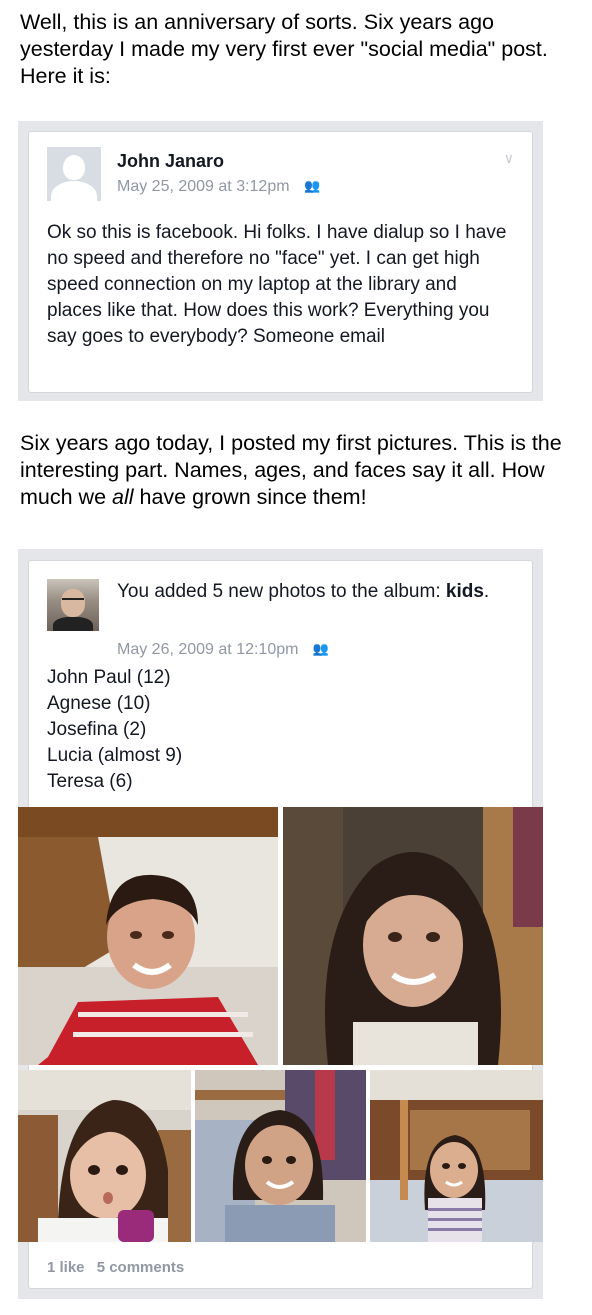  Describe the element at coordinates (148, 936) in the screenshot. I see `photo-boy` at that location.